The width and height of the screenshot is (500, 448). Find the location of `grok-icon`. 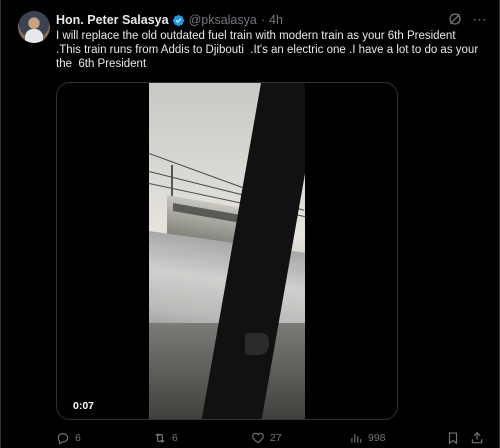

grok-icon is located at coordinates (455, 19).